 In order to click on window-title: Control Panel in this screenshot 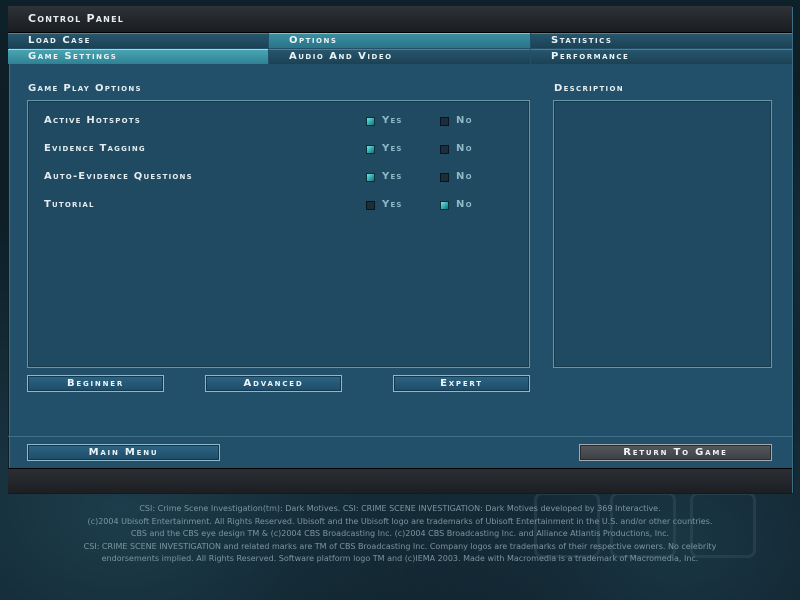, I will do `click(76, 18)`.